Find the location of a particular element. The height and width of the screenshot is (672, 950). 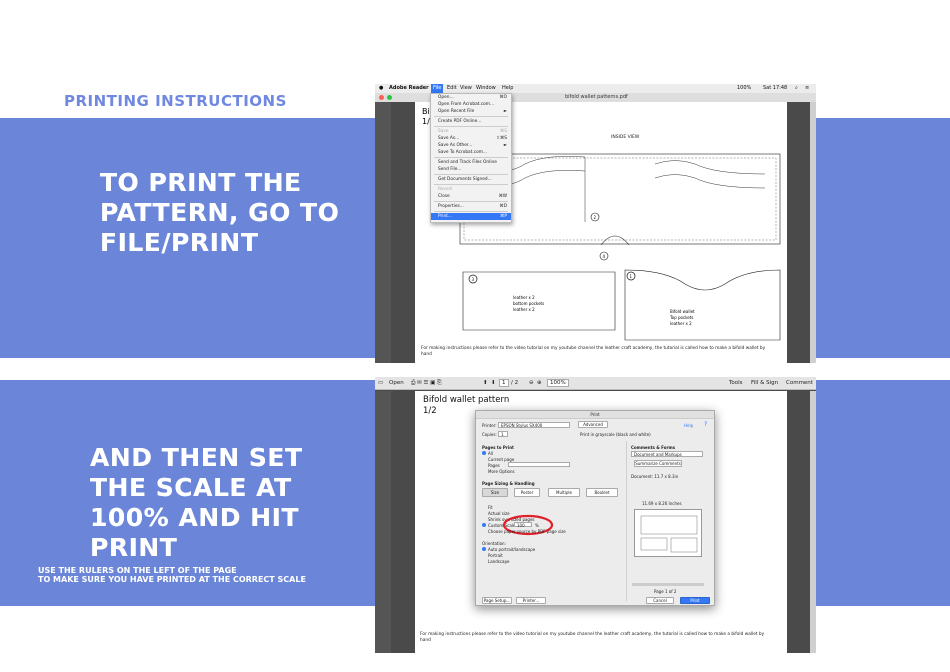

help-icon: ? is located at coordinates (705, 424).